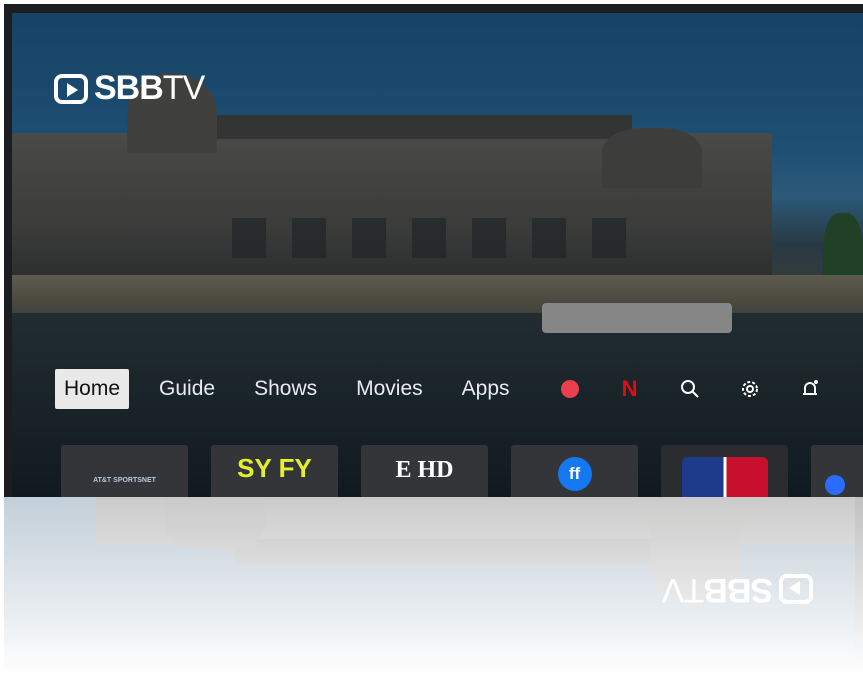 This screenshot has height=674, width=863. What do you see at coordinates (837, 471) in the screenshot?
I see `tile-partial` at bounding box center [837, 471].